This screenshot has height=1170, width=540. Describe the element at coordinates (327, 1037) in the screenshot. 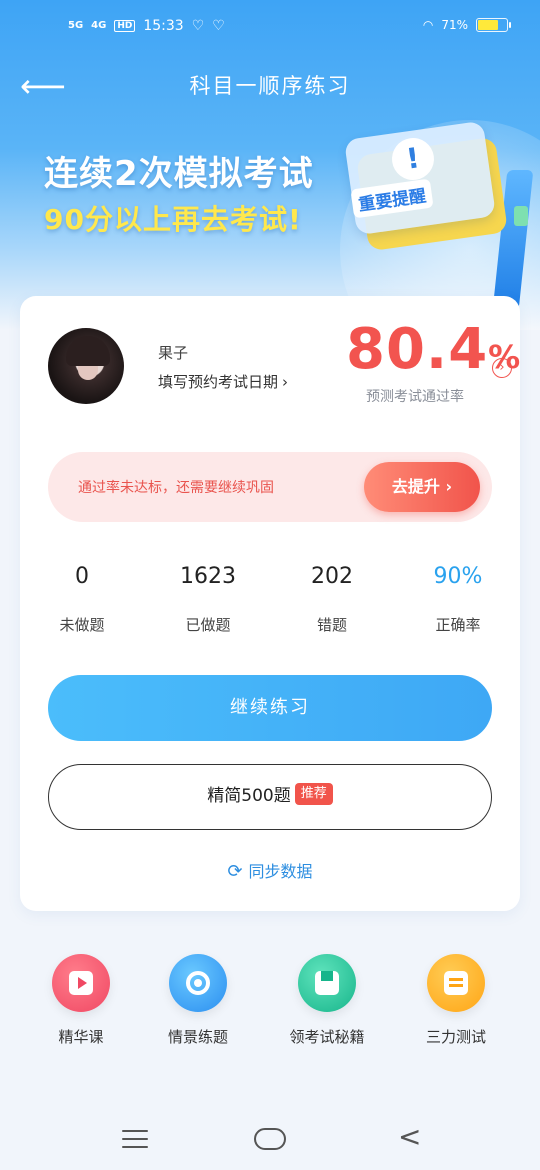

I see `quick-label: 领考试秘籍` at that location.